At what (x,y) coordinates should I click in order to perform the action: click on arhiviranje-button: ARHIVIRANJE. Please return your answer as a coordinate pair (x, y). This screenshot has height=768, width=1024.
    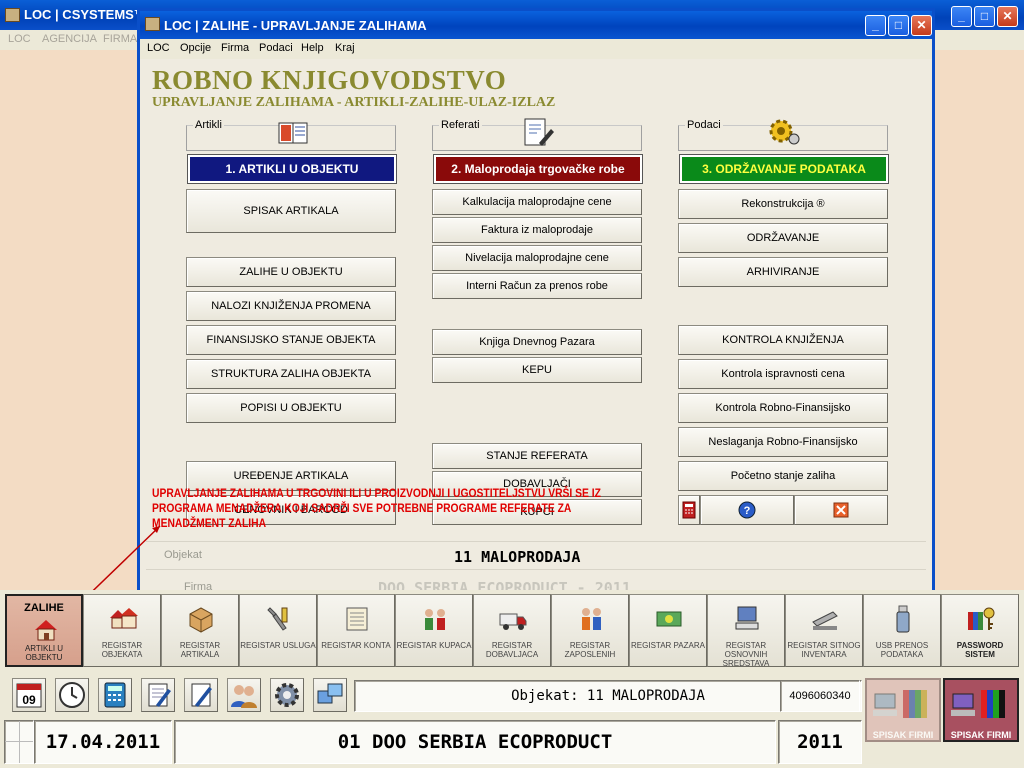
    Looking at the image, I should click on (783, 272).